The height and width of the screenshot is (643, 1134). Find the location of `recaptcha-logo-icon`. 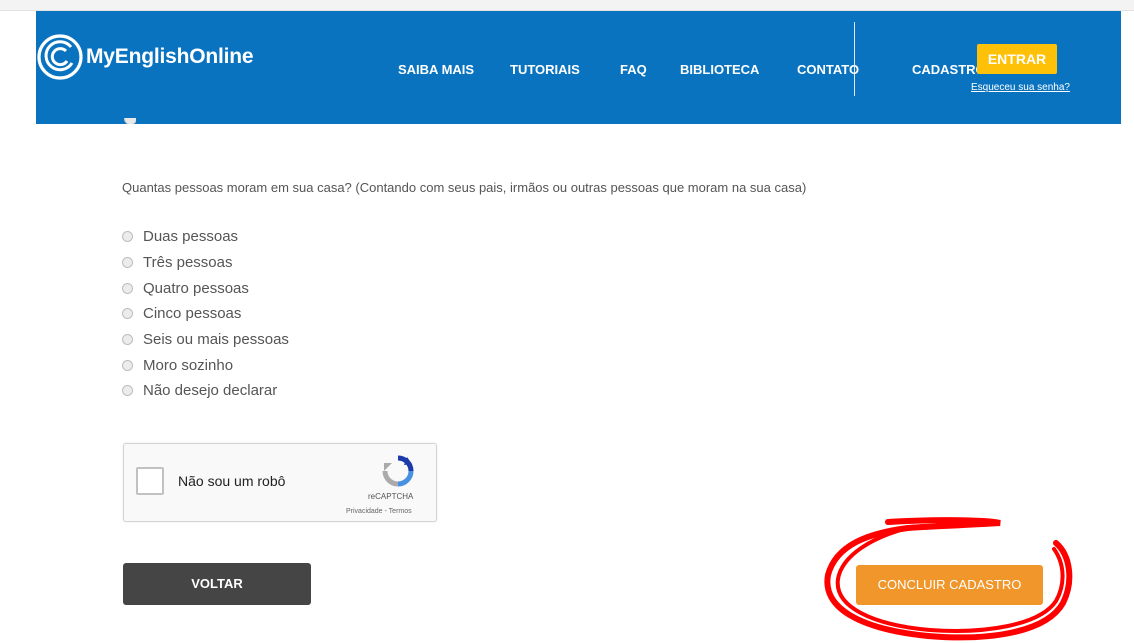

recaptcha-logo-icon is located at coordinates (398, 471).